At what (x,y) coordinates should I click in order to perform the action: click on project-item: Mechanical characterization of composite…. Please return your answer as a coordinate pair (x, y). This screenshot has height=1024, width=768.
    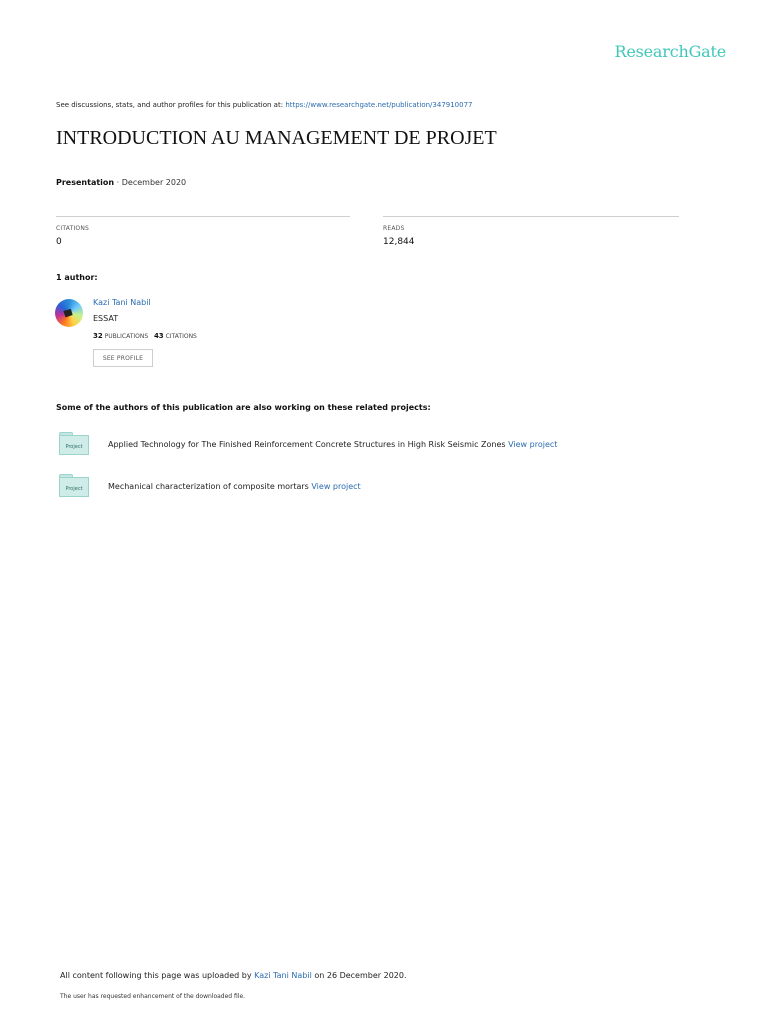
    Looking at the image, I should click on (234, 486).